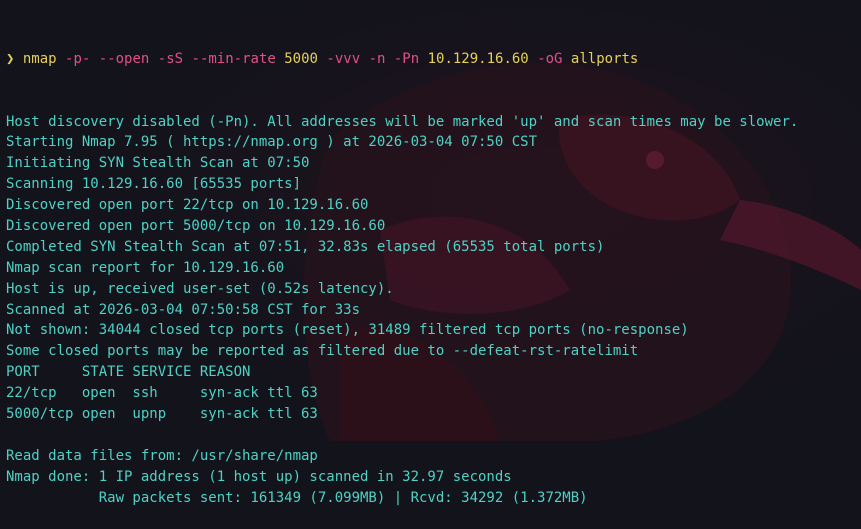 The height and width of the screenshot is (529, 861). What do you see at coordinates (162, 413) in the screenshot?
I see `output-line: 5000/tcp open upnp syn-ack ttl 63` at bounding box center [162, 413].